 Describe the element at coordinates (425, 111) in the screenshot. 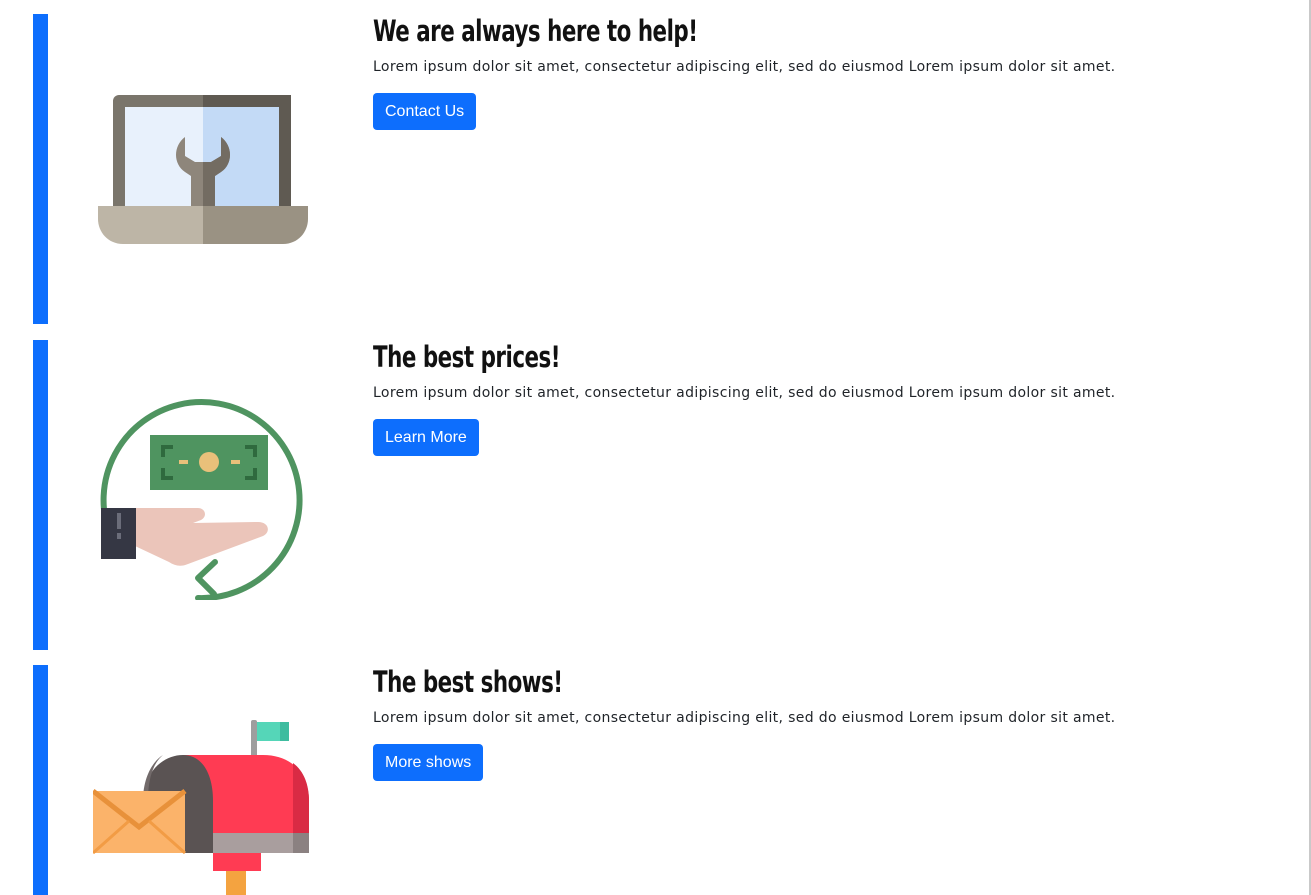

I see `contact-us-button: Contact Us` at that location.